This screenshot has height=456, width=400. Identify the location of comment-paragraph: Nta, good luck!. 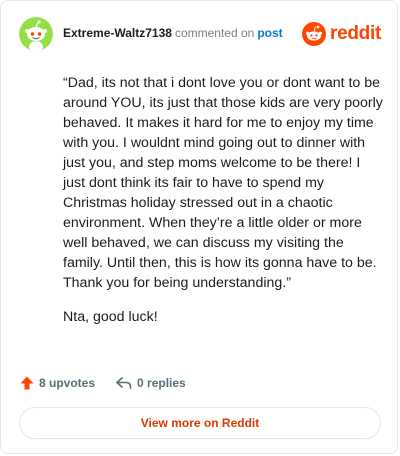
(110, 317).